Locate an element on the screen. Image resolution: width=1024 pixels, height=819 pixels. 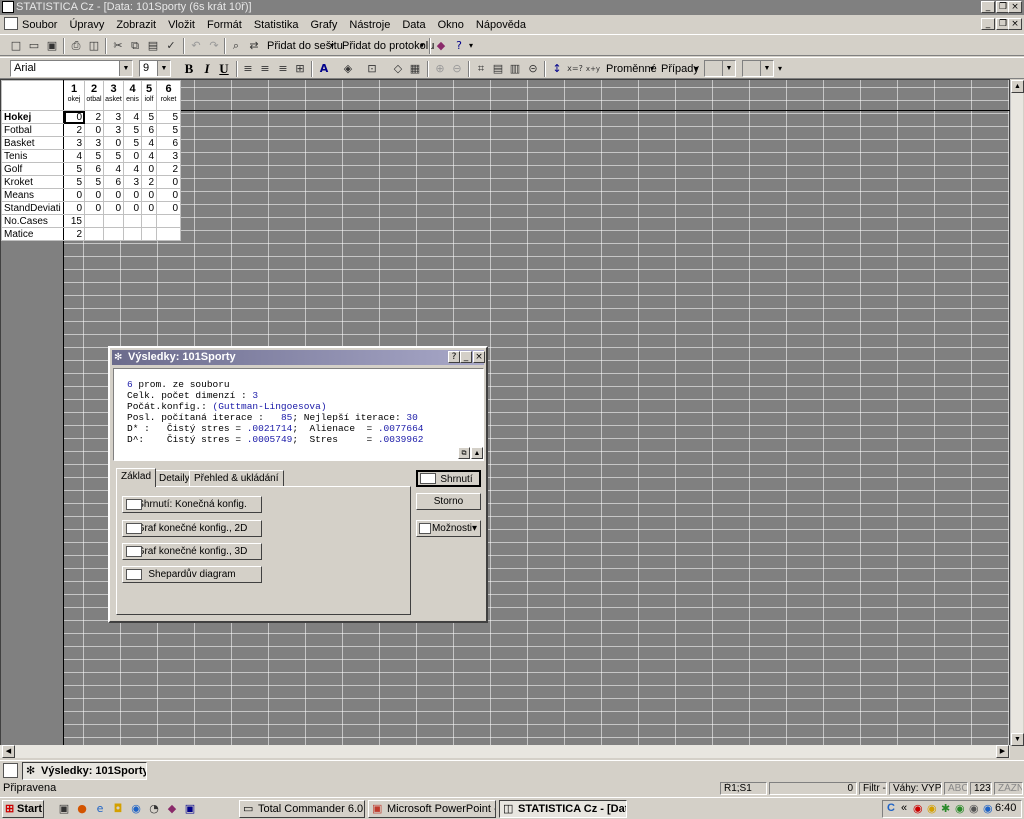
menu-data: Data is located at coordinates (413, 25).